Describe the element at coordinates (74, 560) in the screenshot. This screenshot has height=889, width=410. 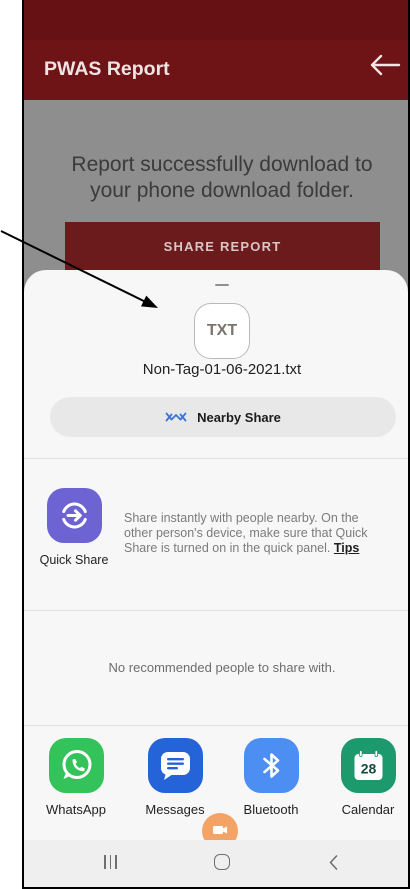
I see `quick-share-label: Quick Share` at that location.